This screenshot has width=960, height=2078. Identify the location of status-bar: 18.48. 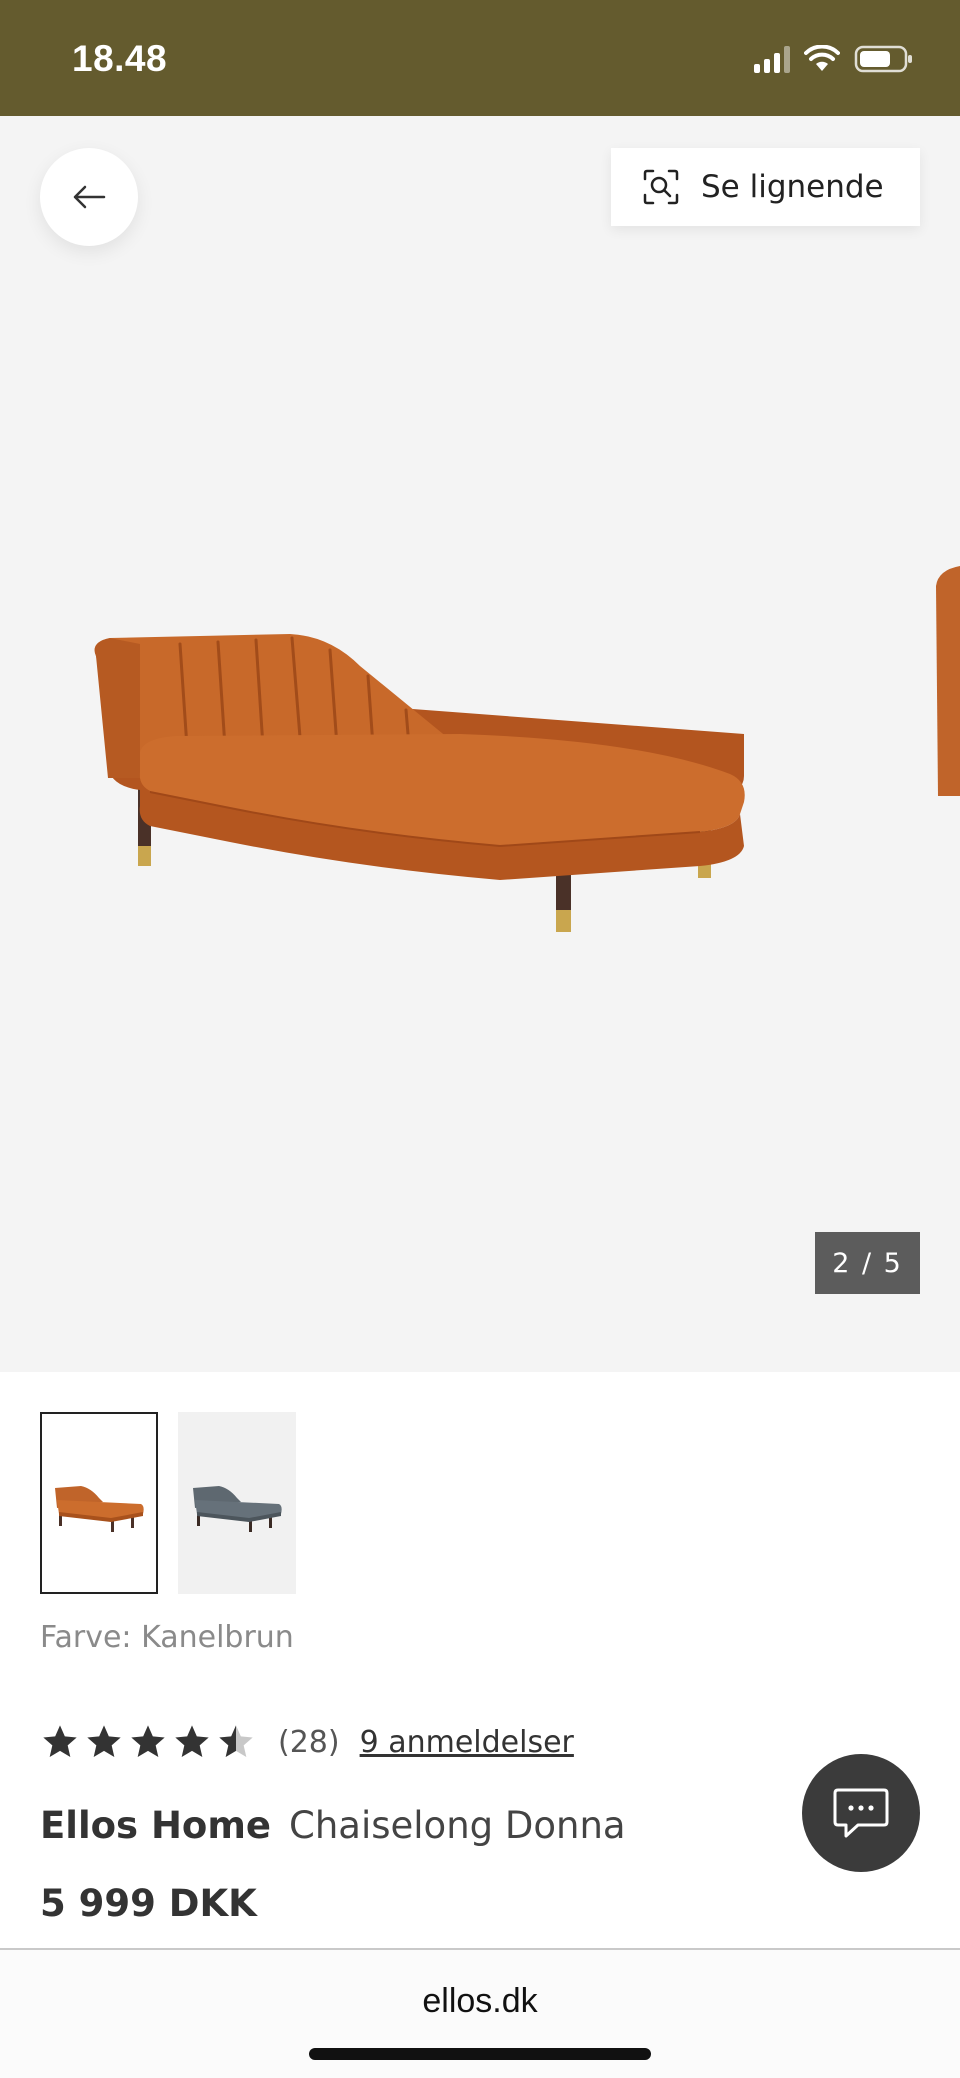
(480, 58).